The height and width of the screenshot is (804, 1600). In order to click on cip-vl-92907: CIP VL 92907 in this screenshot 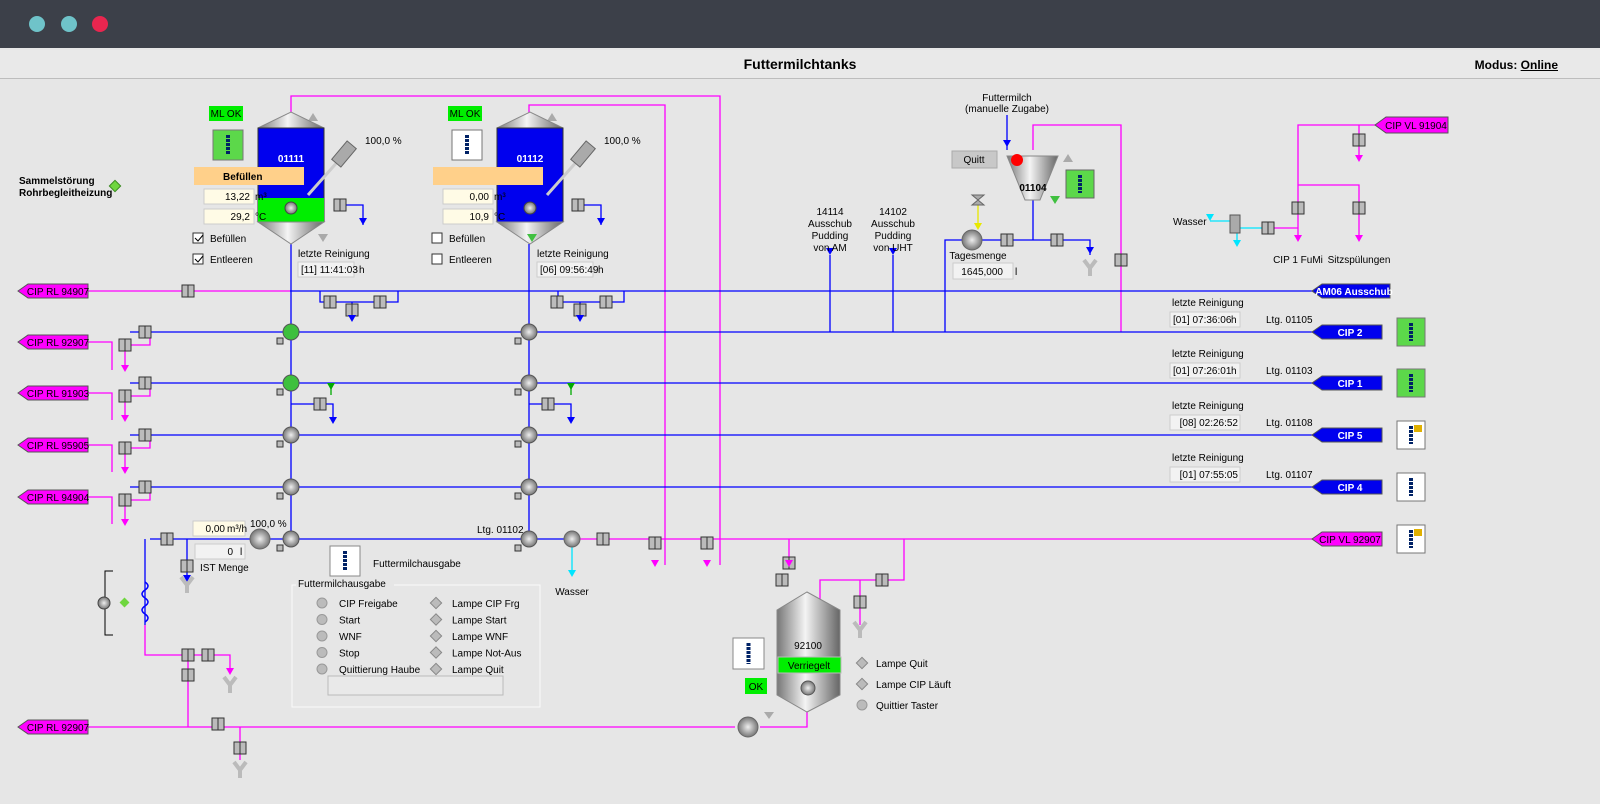, I will do `click(1368, 539)`.